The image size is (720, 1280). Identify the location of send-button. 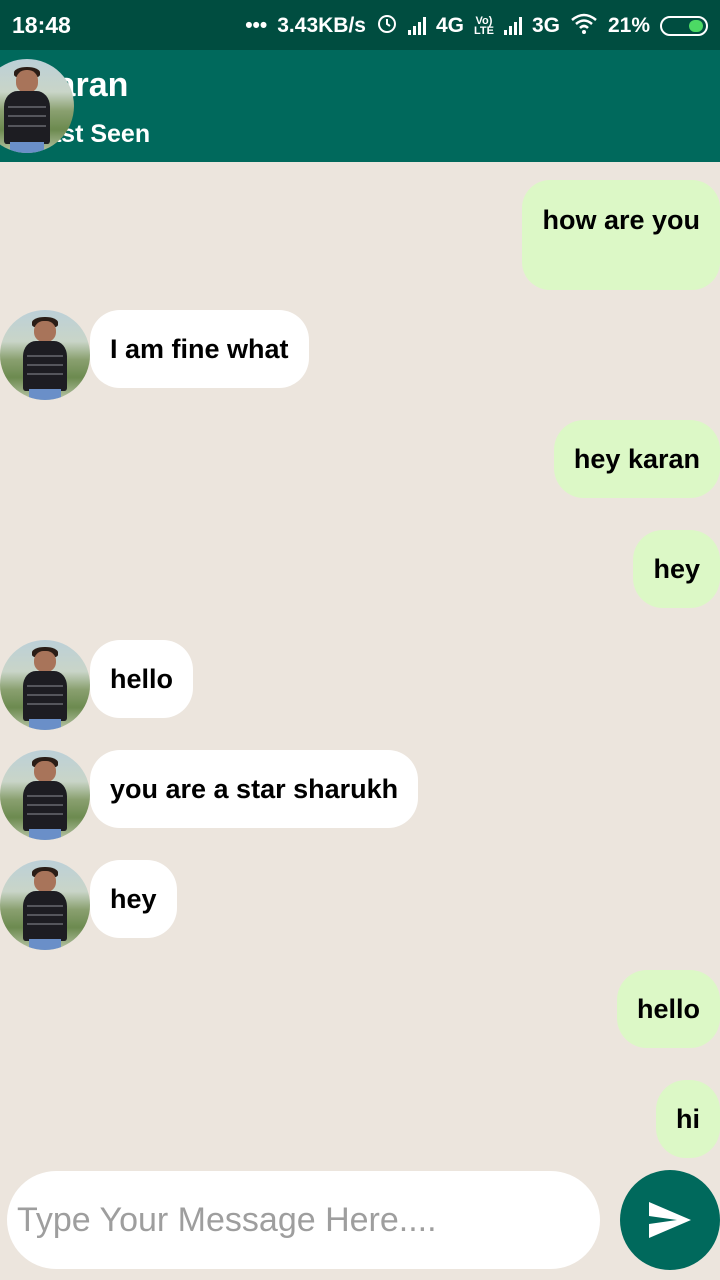
(670, 1220).